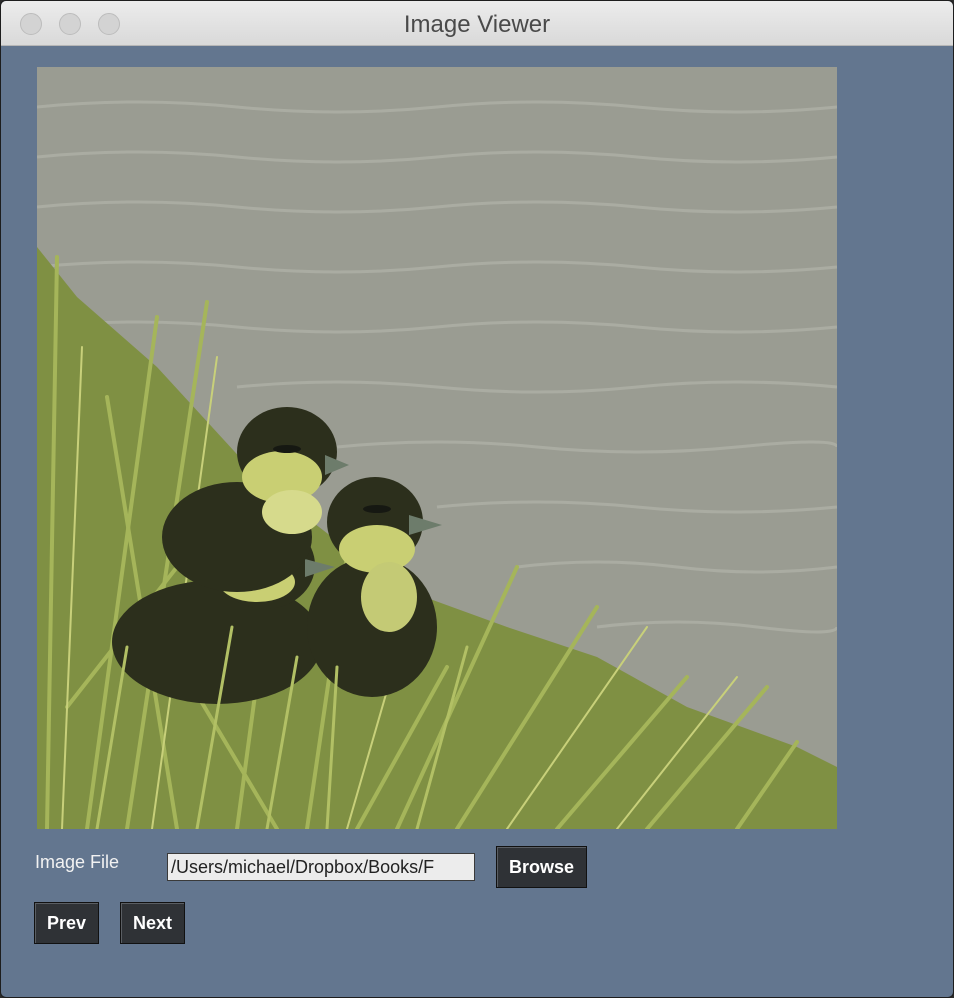 The height and width of the screenshot is (998, 954). Describe the element at coordinates (152, 923) in the screenshot. I see `next-button: Next` at that location.